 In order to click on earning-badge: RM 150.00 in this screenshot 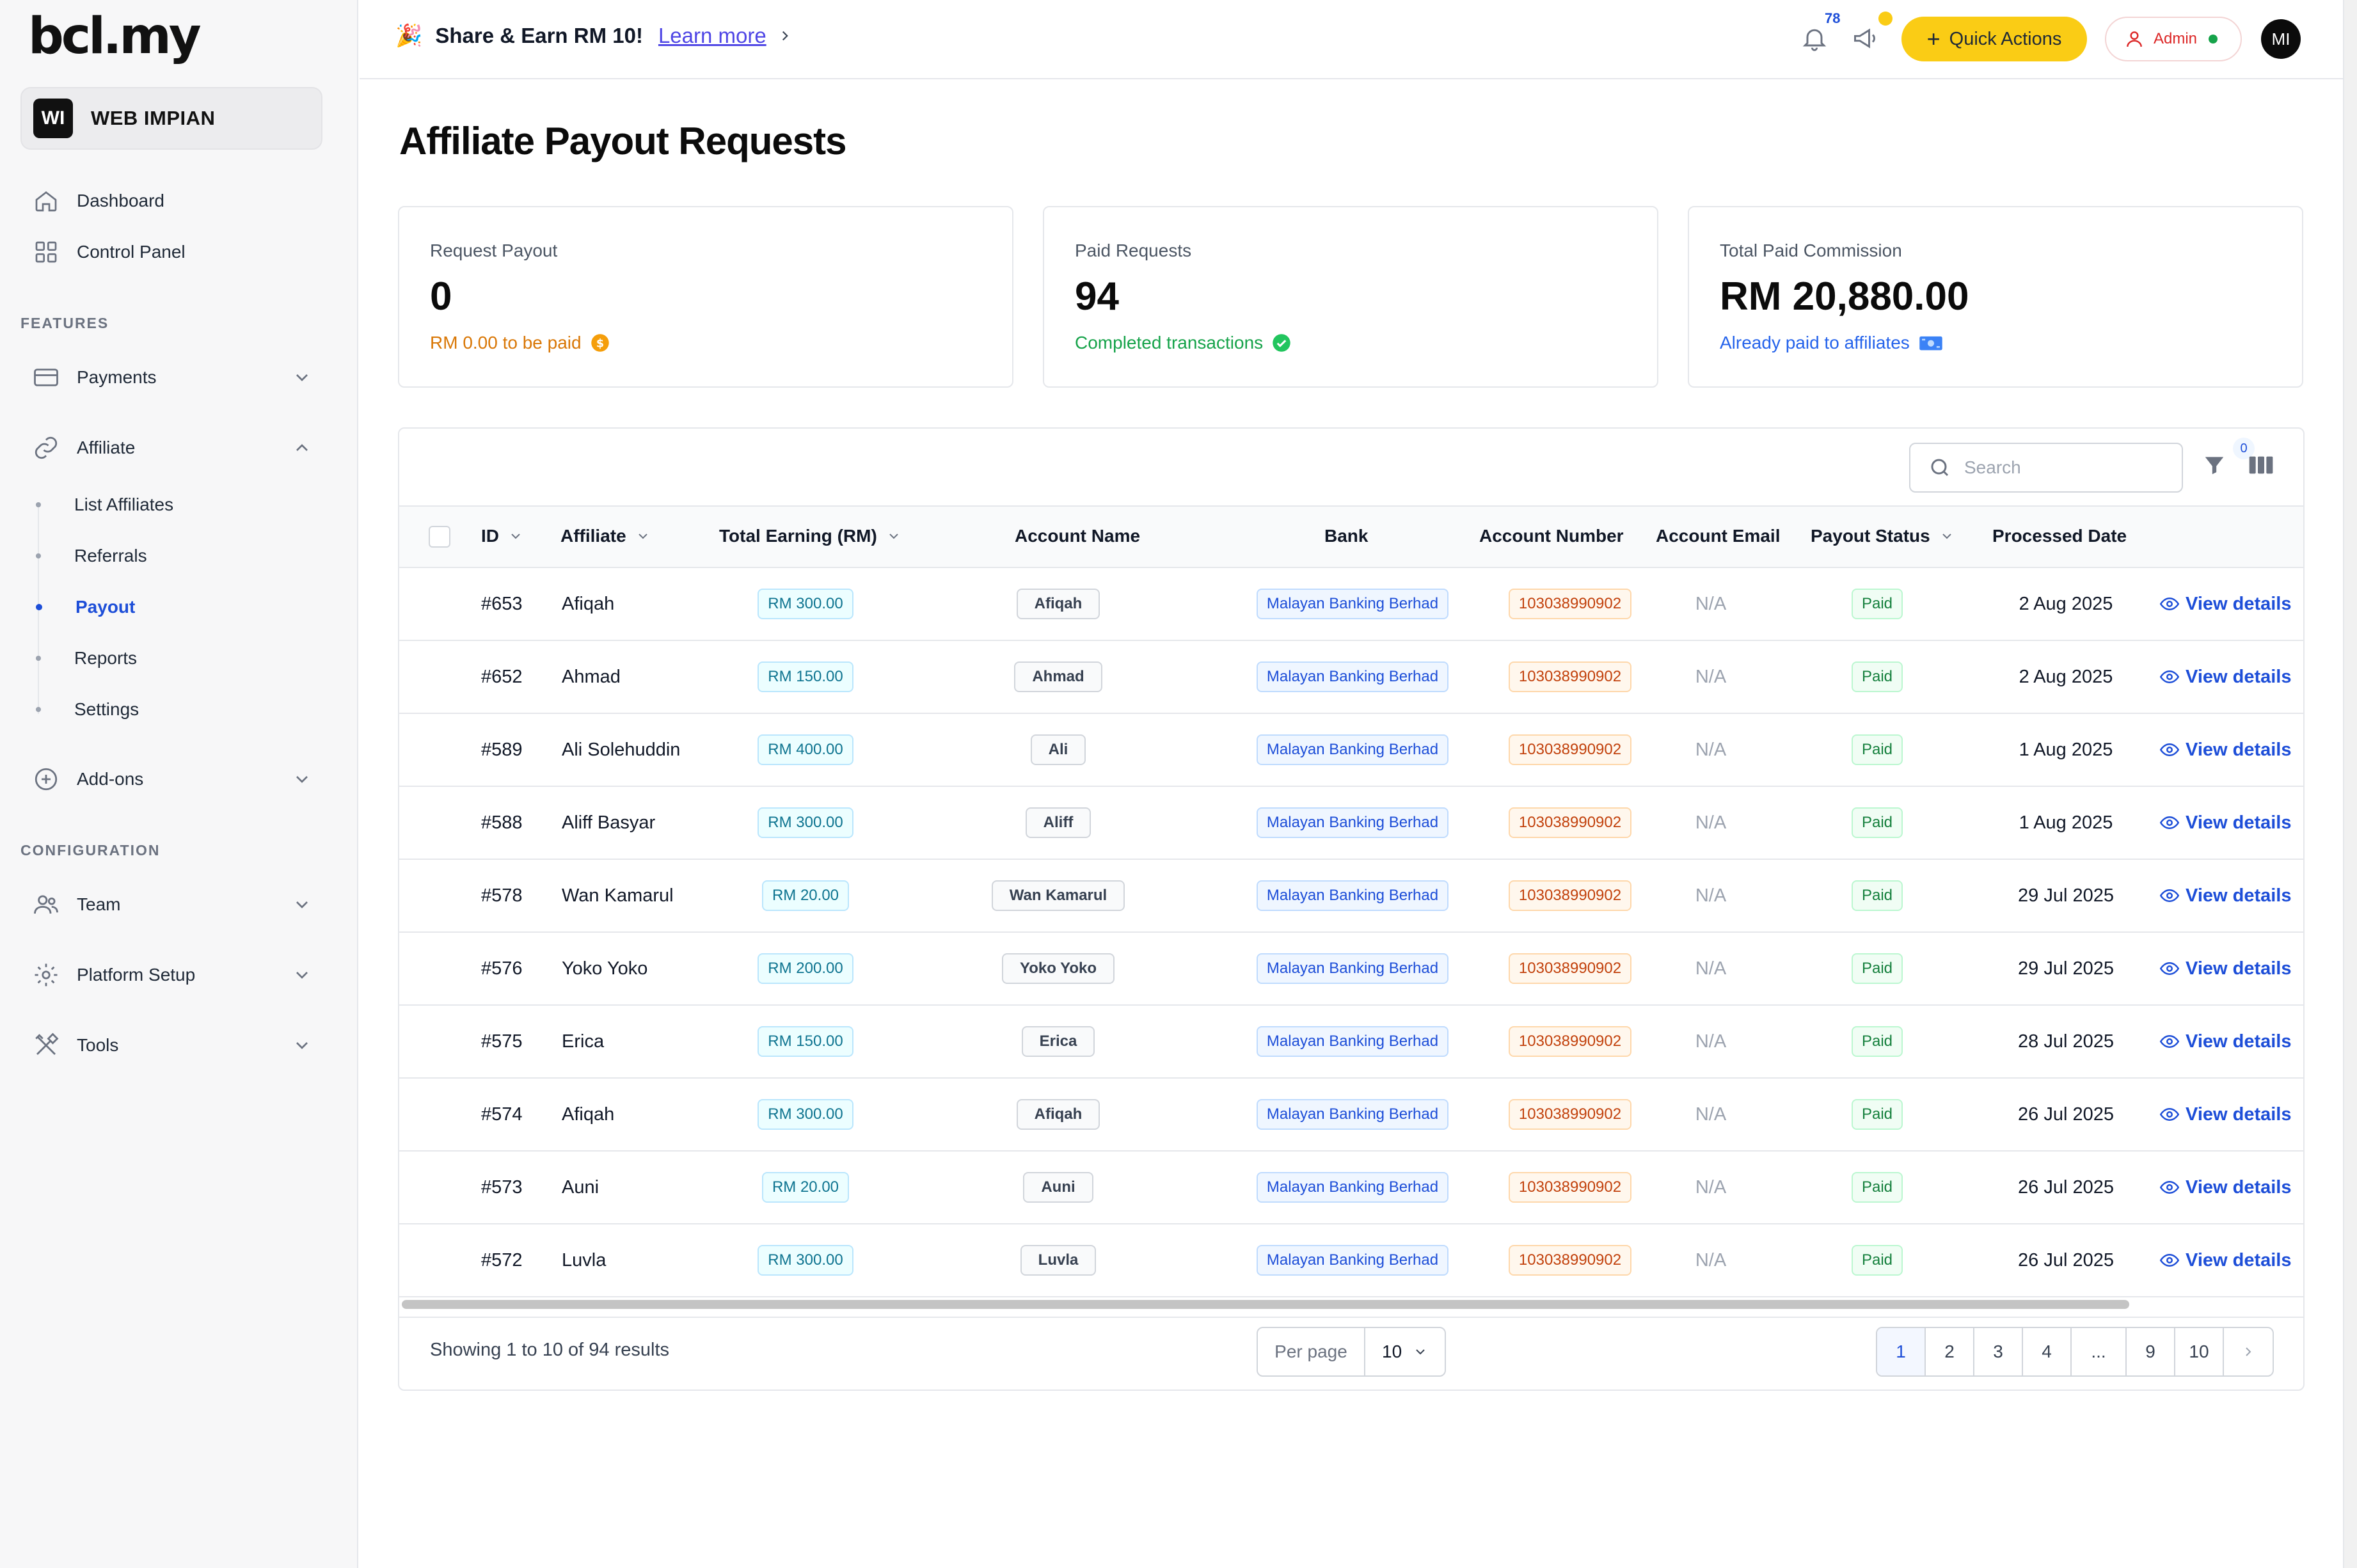, I will do `click(805, 1041)`.